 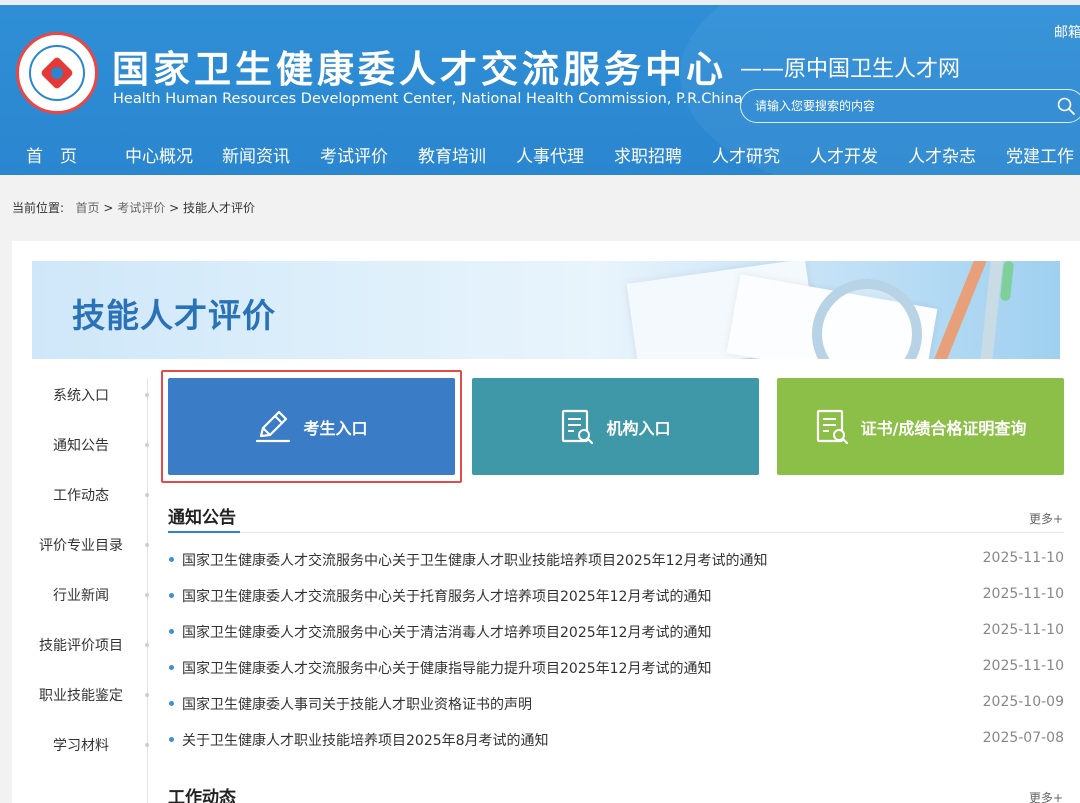 What do you see at coordinates (81, 695) in the screenshot?
I see `sidebar-item-appraisal: 职业技能鉴定` at bounding box center [81, 695].